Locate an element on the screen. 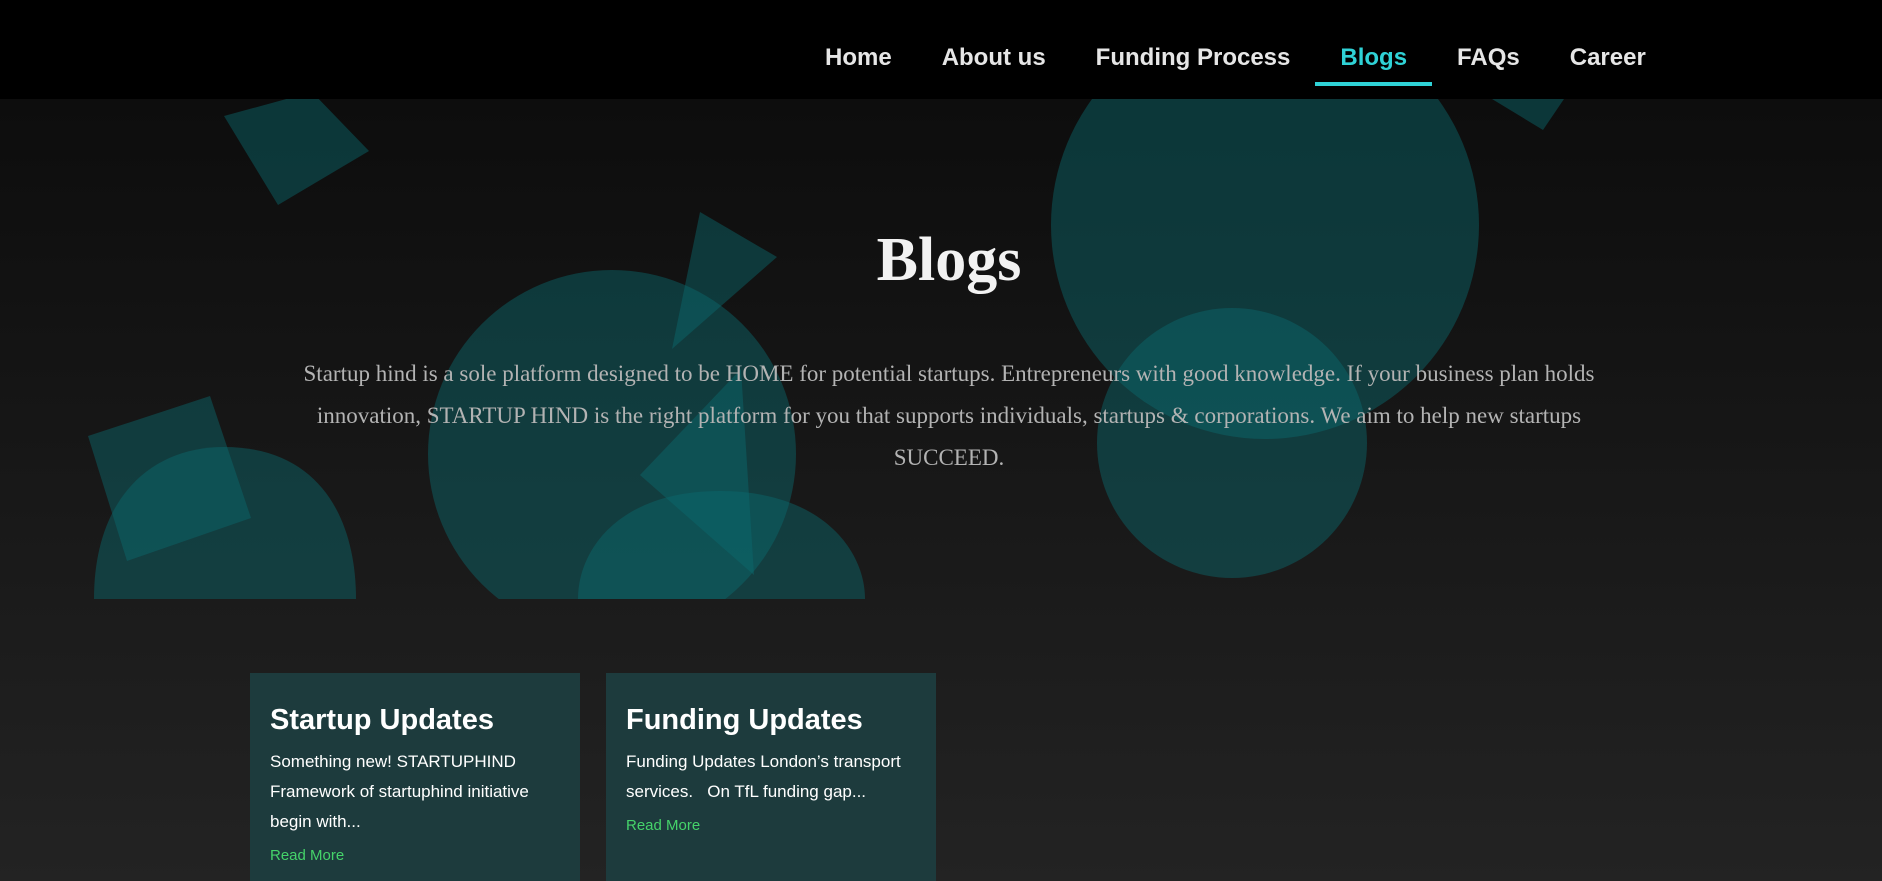 The width and height of the screenshot is (1882, 881). nav-item-faqs: FAQs is located at coordinates (1488, 58).